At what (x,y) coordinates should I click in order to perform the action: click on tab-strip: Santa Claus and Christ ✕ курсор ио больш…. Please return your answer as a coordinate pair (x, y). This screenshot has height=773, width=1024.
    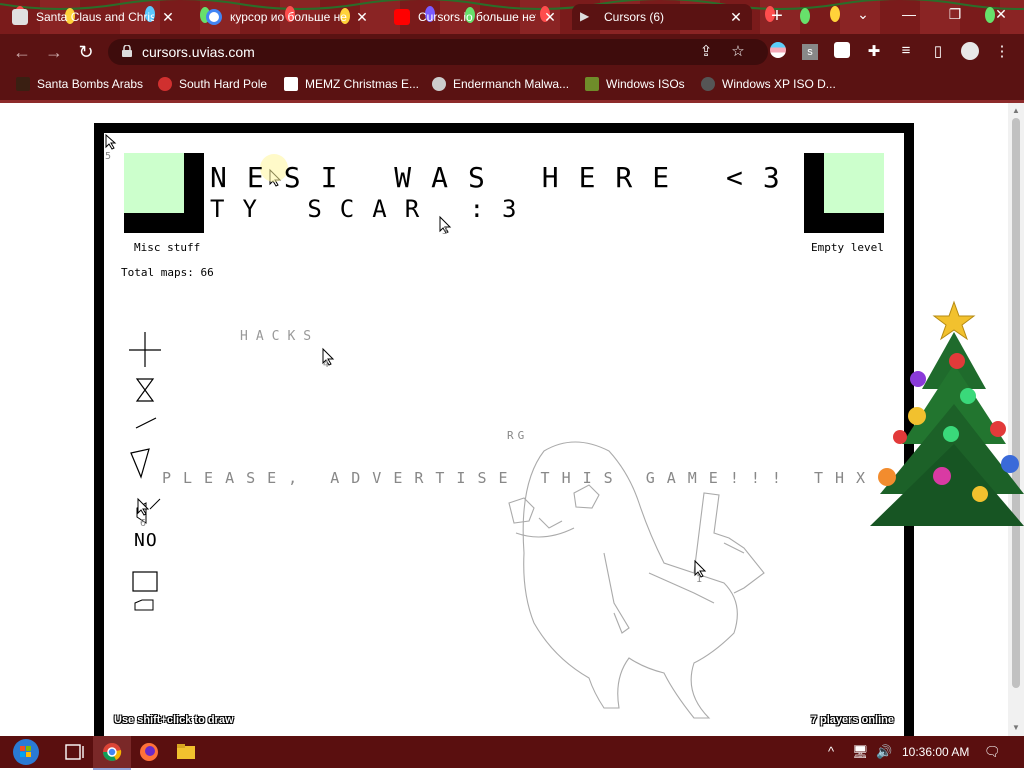
    Looking at the image, I should click on (512, 17).